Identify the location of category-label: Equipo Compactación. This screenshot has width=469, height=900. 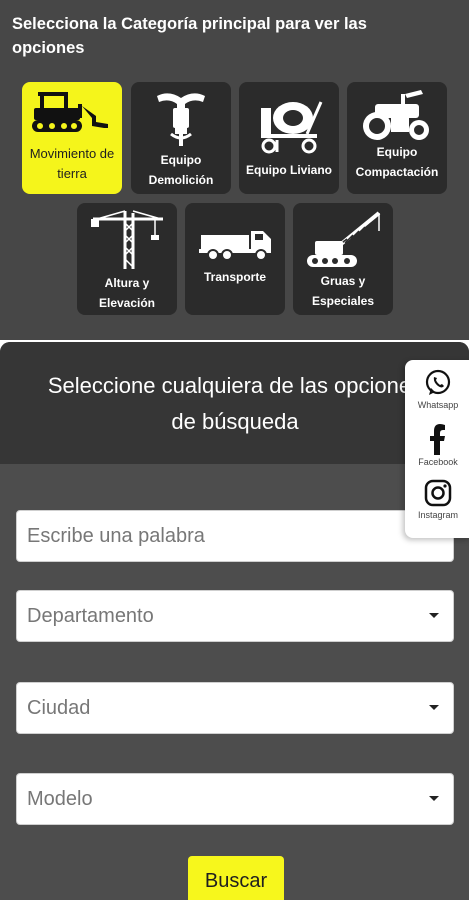
(397, 162).